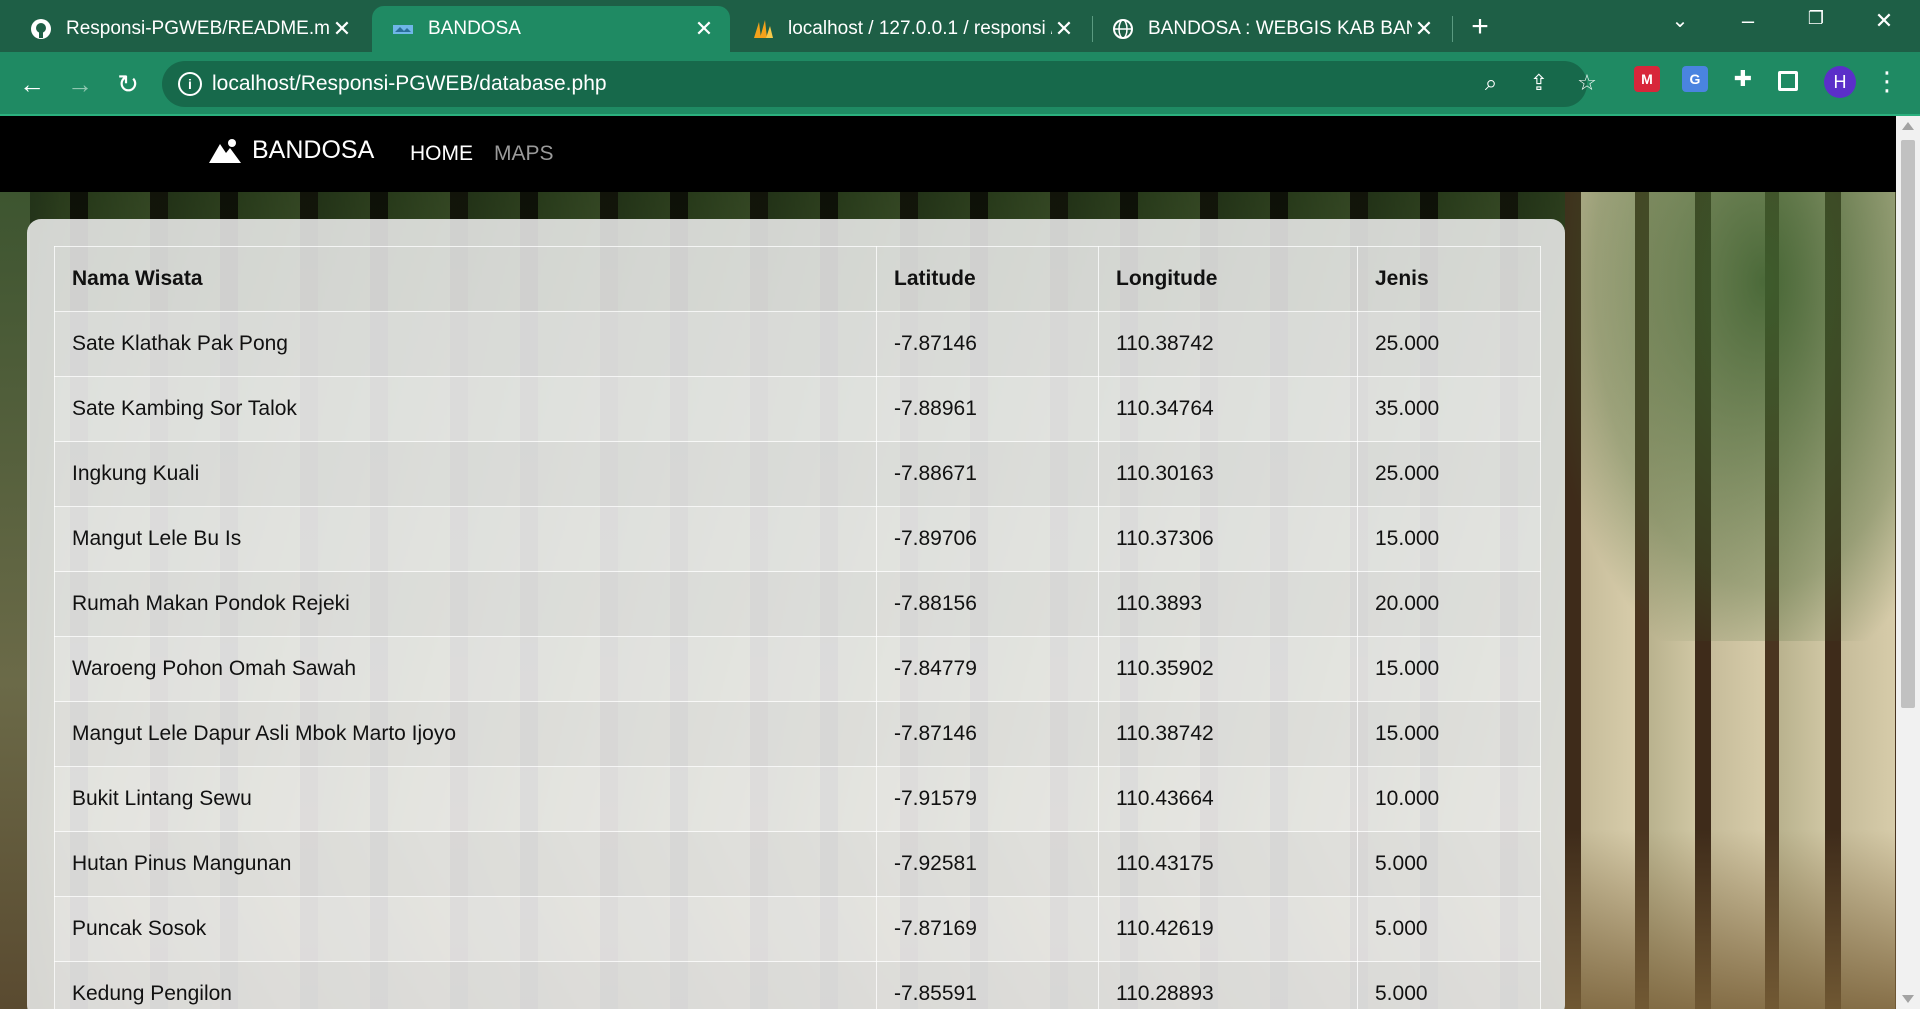  What do you see at coordinates (524, 154) in the screenshot?
I see `nav-maps-link: MAPS` at bounding box center [524, 154].